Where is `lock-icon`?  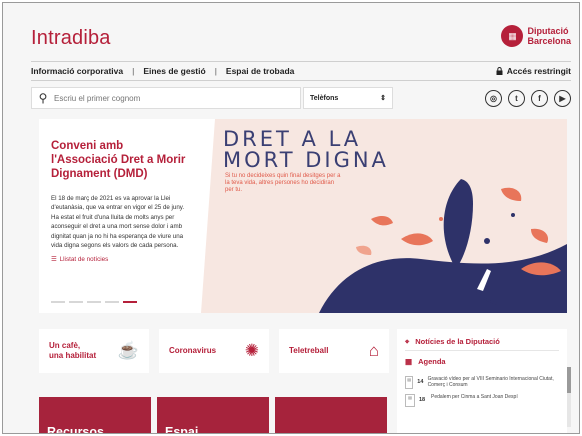 lock-icon is located at coordinates (499, 71).